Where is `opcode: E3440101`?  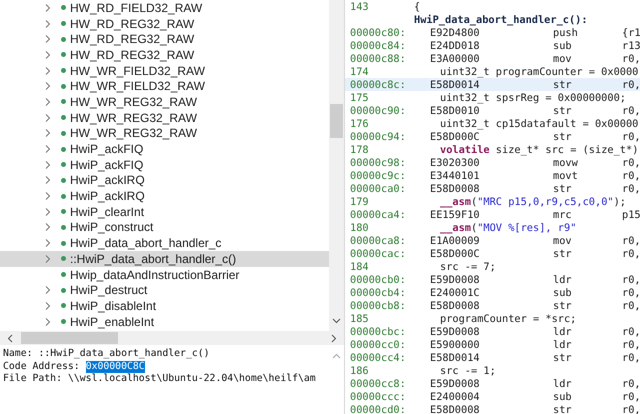 opcode: E3440101 is located at coordinates (455, 176).